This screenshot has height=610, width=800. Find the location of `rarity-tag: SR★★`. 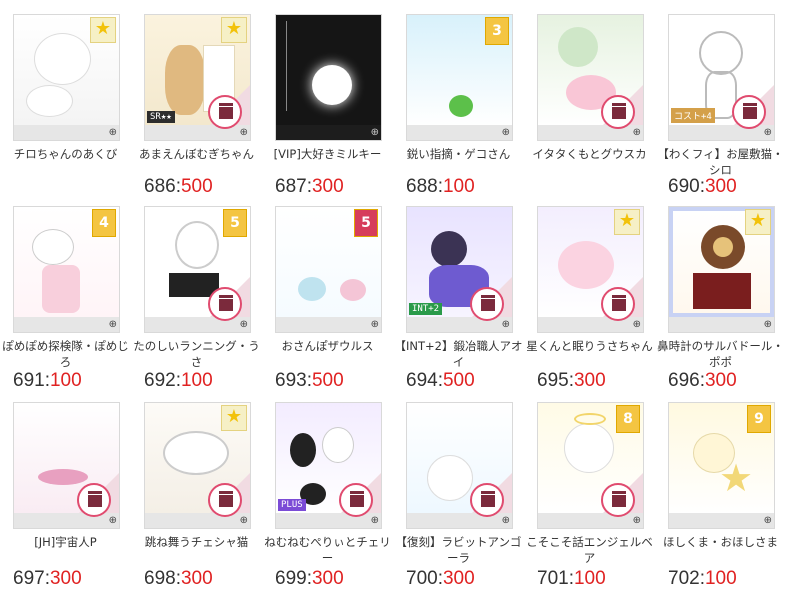

rarity-tag: SR★★ is located at coordinates (161, 117).